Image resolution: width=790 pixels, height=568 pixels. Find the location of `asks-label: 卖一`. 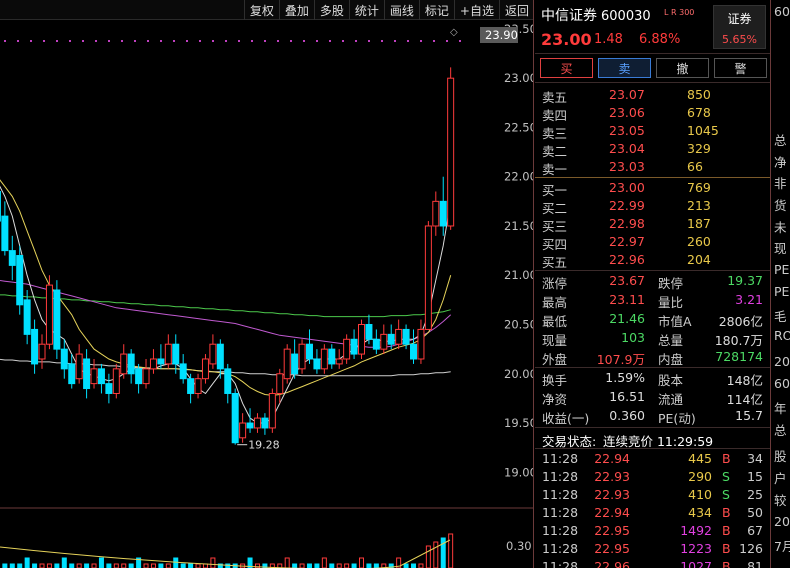

asks-label: 卖一 is located at coordinates (555, 169).